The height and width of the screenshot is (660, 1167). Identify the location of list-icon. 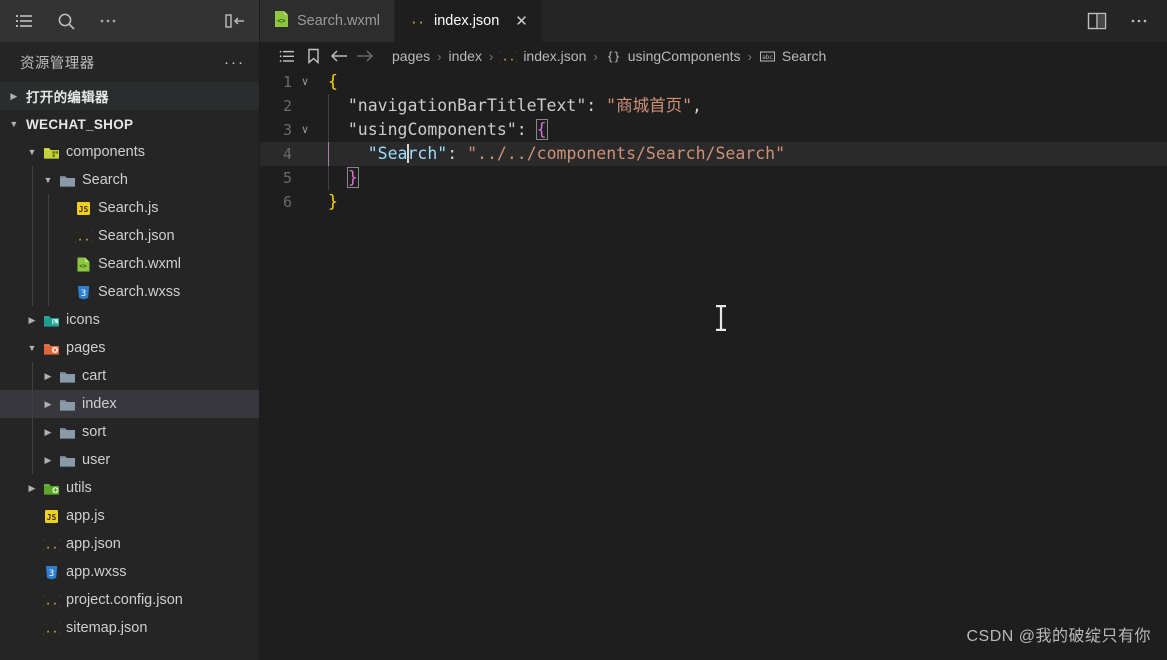
(24, 21).